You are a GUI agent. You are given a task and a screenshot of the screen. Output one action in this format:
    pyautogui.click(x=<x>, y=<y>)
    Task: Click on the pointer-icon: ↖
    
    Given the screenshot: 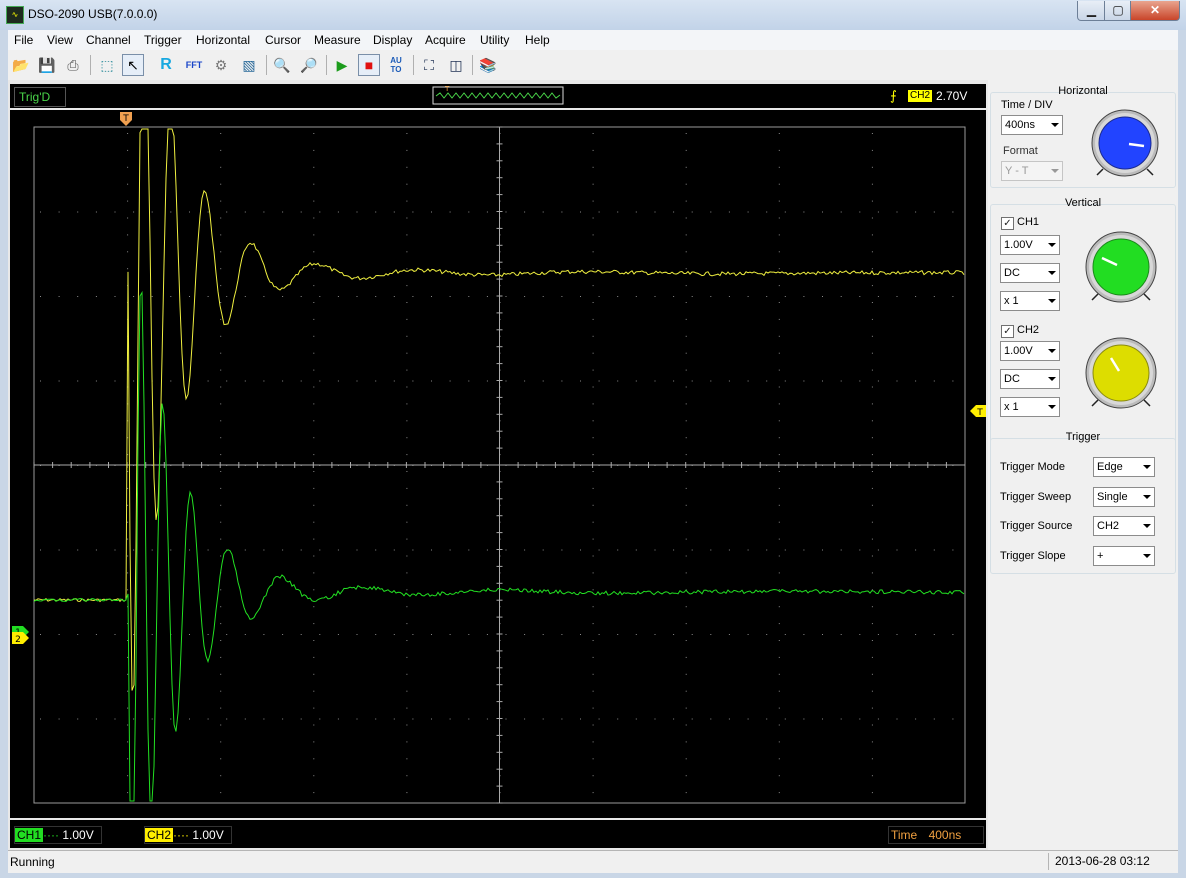 What is the action you would take?
    pyautogui.click(x=133, y=65)
    